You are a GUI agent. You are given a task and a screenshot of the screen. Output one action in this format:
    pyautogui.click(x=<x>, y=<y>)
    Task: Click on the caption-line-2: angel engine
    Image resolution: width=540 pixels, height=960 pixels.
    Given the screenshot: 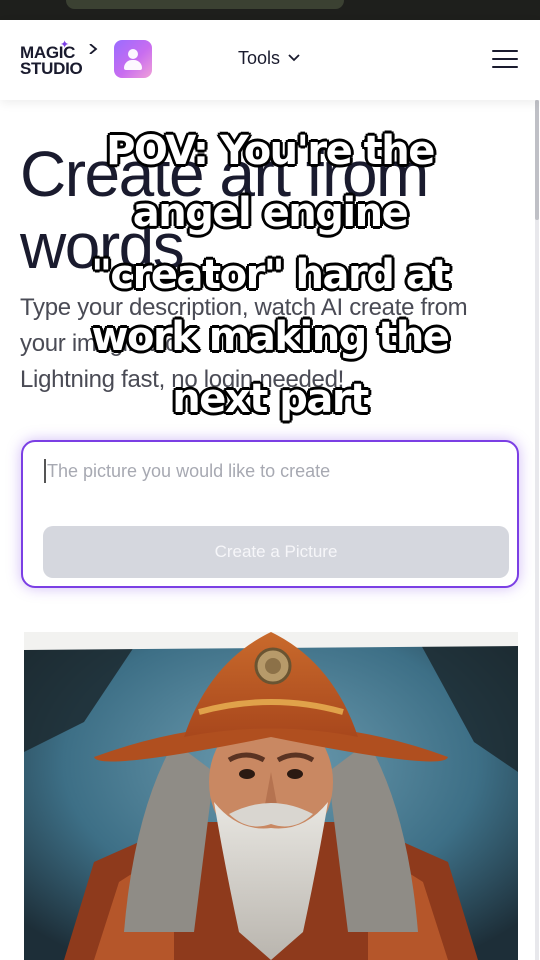 What is the action you would take?
    pyautogui.click(x=271, y=213)
    